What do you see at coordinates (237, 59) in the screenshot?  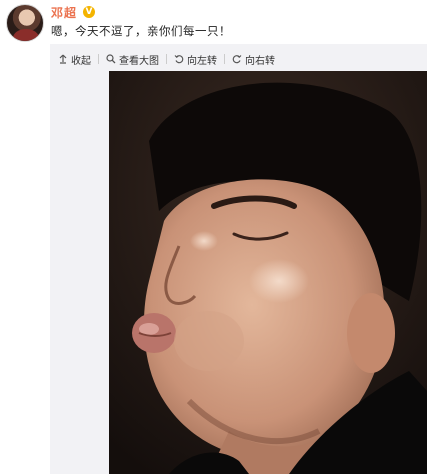 I see `rotate-right-icon` at bounding box center [237, 59].